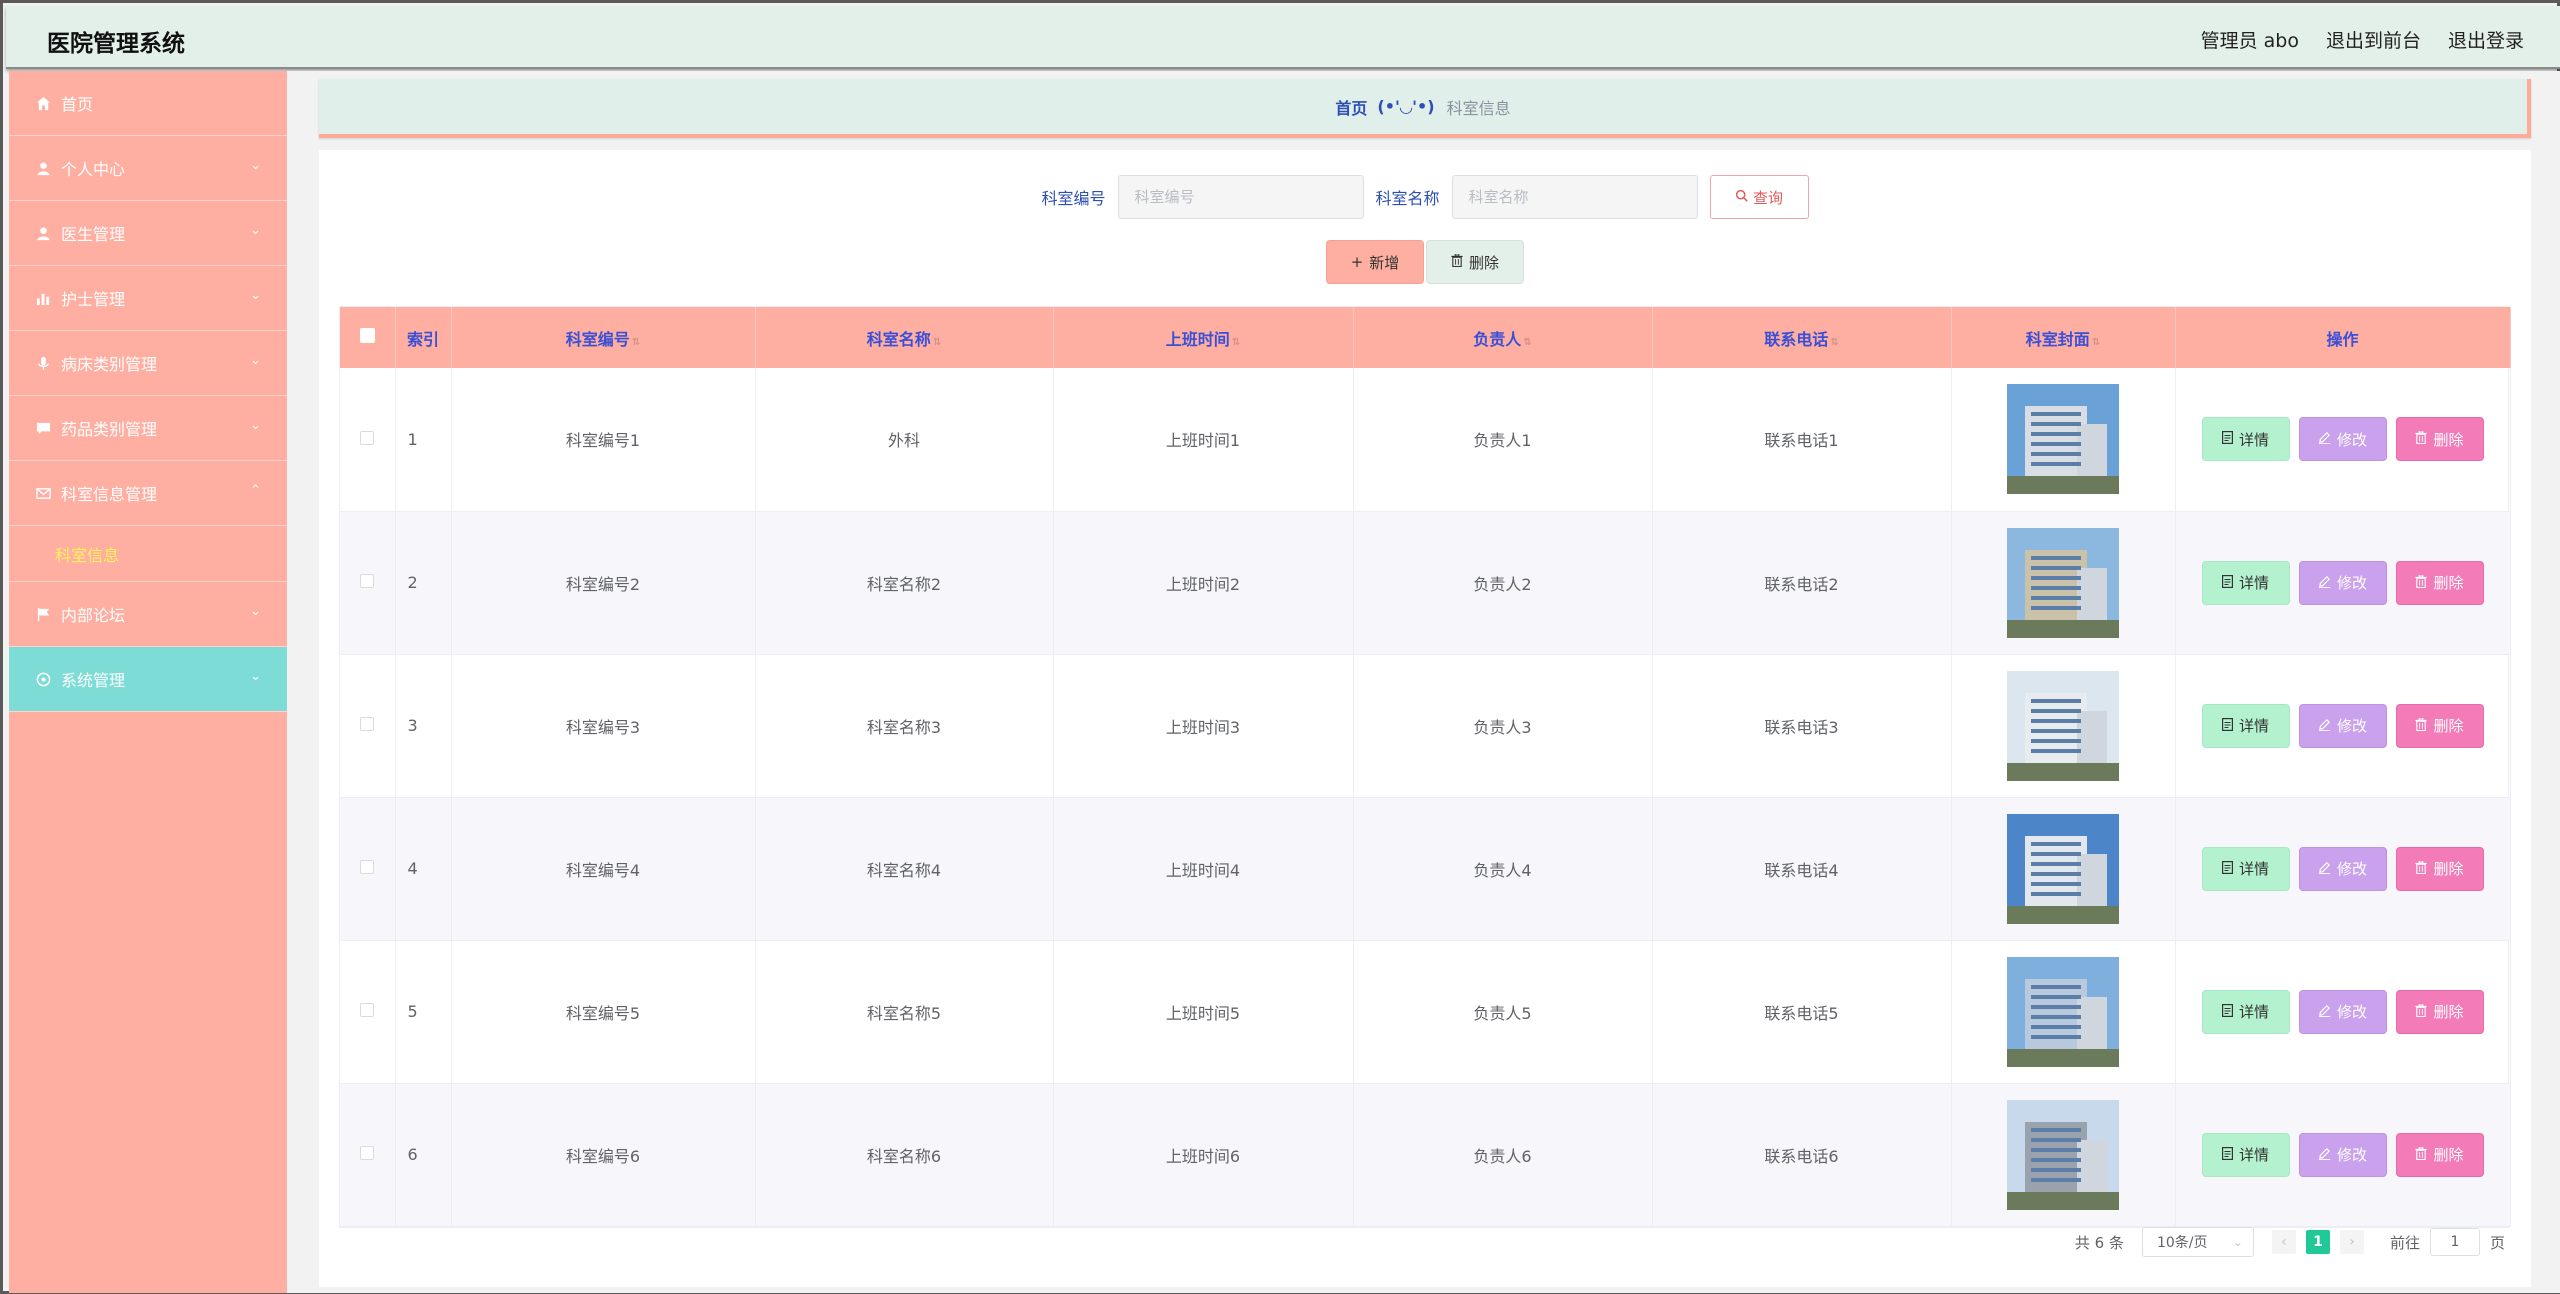  Describe the element at coordinates (2373, 39) in the screenshot. I see `exit-to-front-link: 退出到前台` at that location.